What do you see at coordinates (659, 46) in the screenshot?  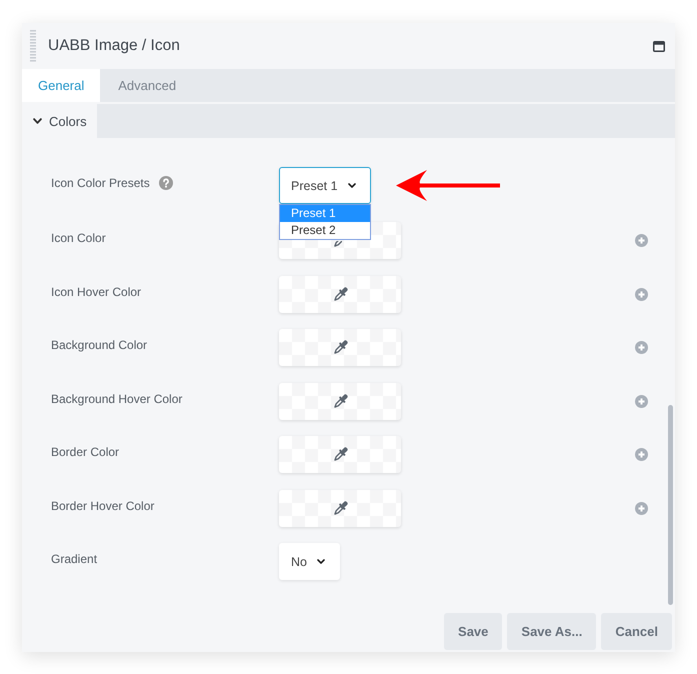 I see `maximize-icon` at bounding box center [659, 46].